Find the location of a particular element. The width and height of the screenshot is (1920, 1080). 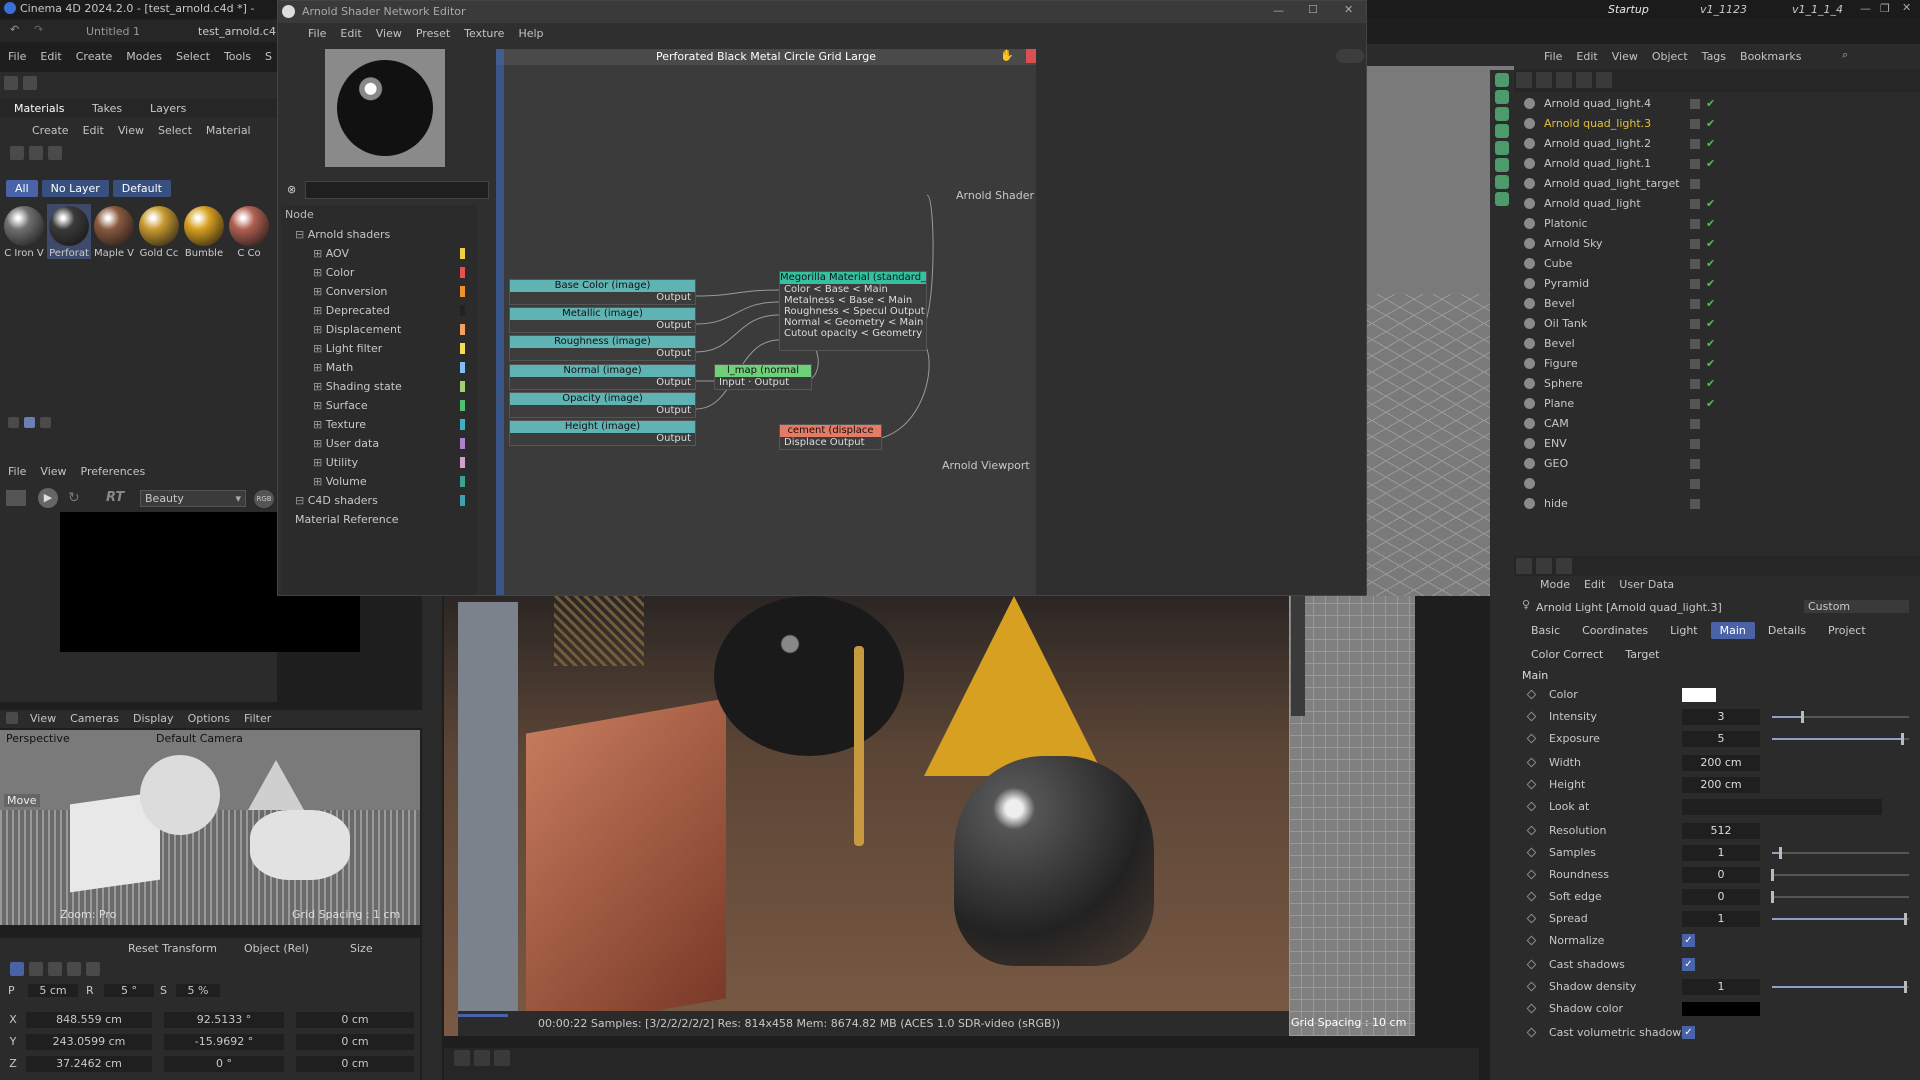

node-category: ⊞ Volume is located at coordinates (379, 481).